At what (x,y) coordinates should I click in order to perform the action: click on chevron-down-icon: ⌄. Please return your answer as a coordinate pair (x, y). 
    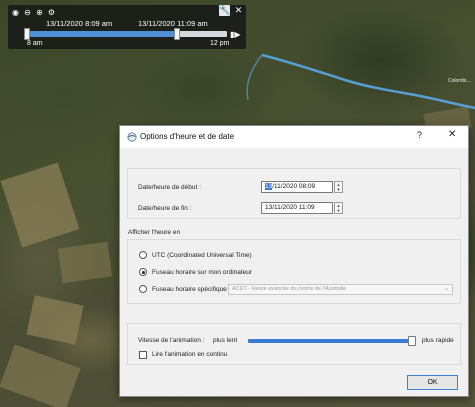
    Looking at the image, I should click on (446, 289).